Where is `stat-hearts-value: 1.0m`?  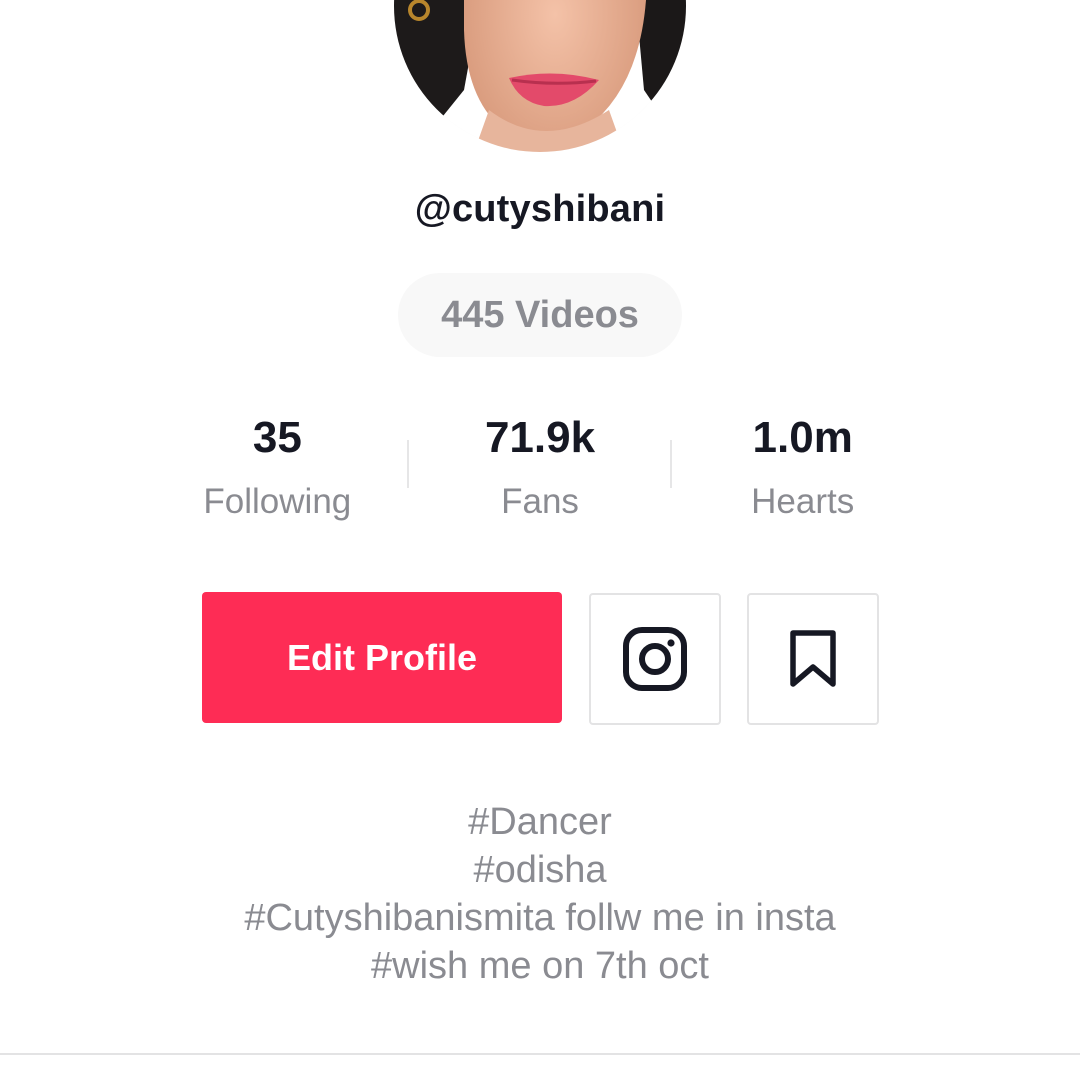
stat-hearts-value: 1.0m is located at coordinates (802, 437).